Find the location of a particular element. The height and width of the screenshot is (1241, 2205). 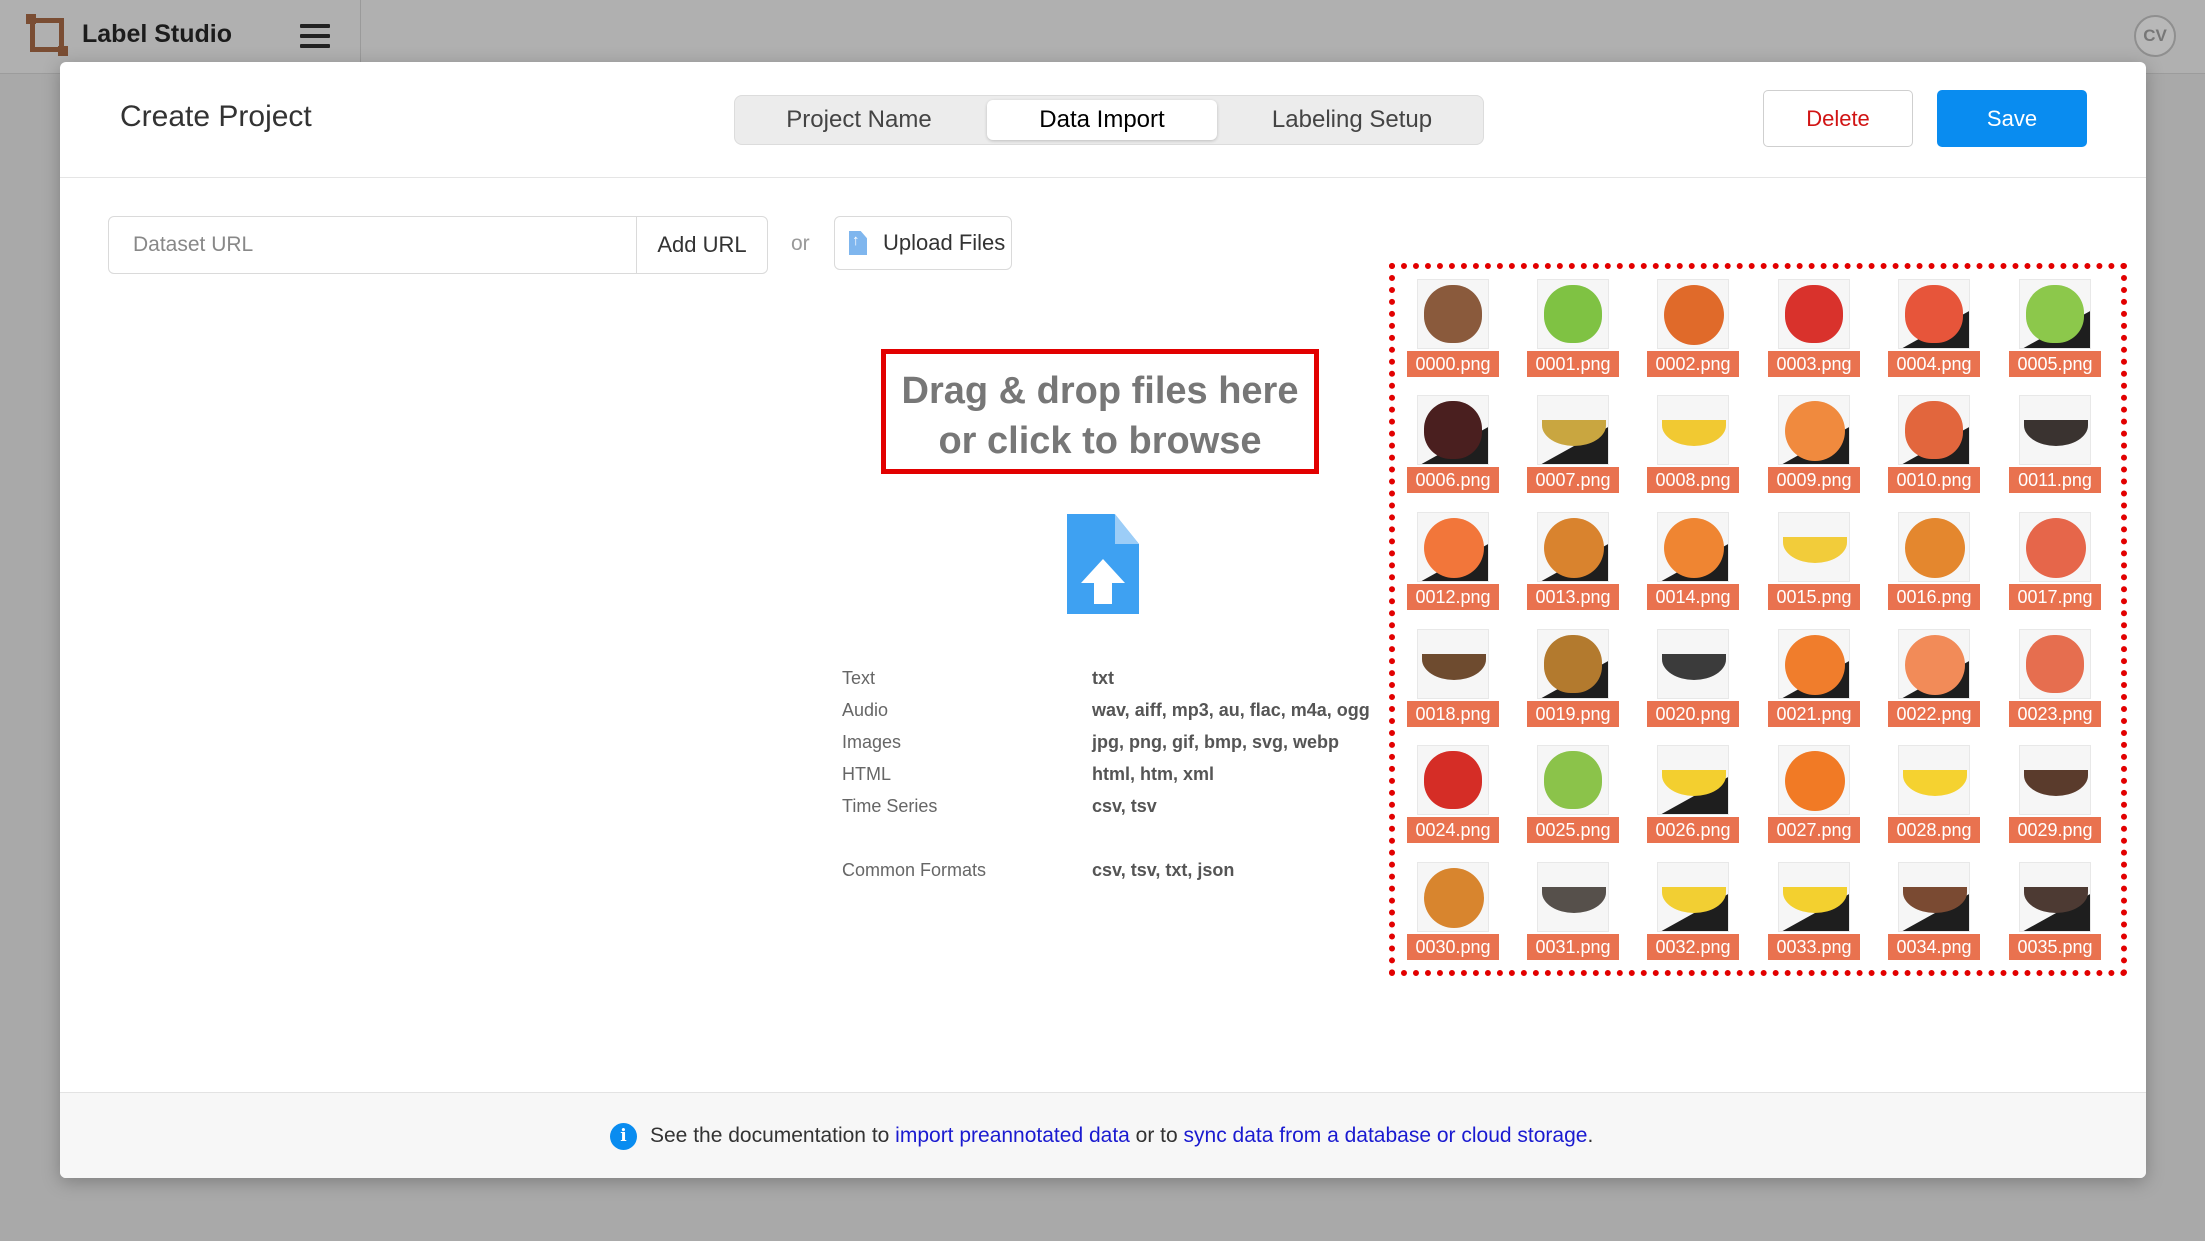

file-thumbnail: 0031.png is located at coordinates (1573, 910).